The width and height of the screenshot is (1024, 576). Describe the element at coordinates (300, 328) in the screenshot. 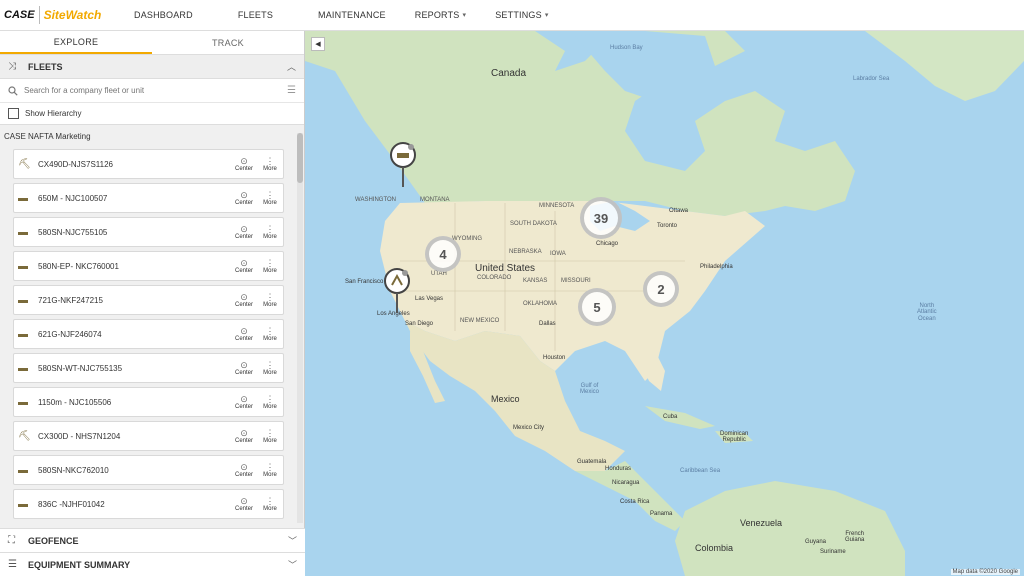

I see `scrollbar-track` at that location.